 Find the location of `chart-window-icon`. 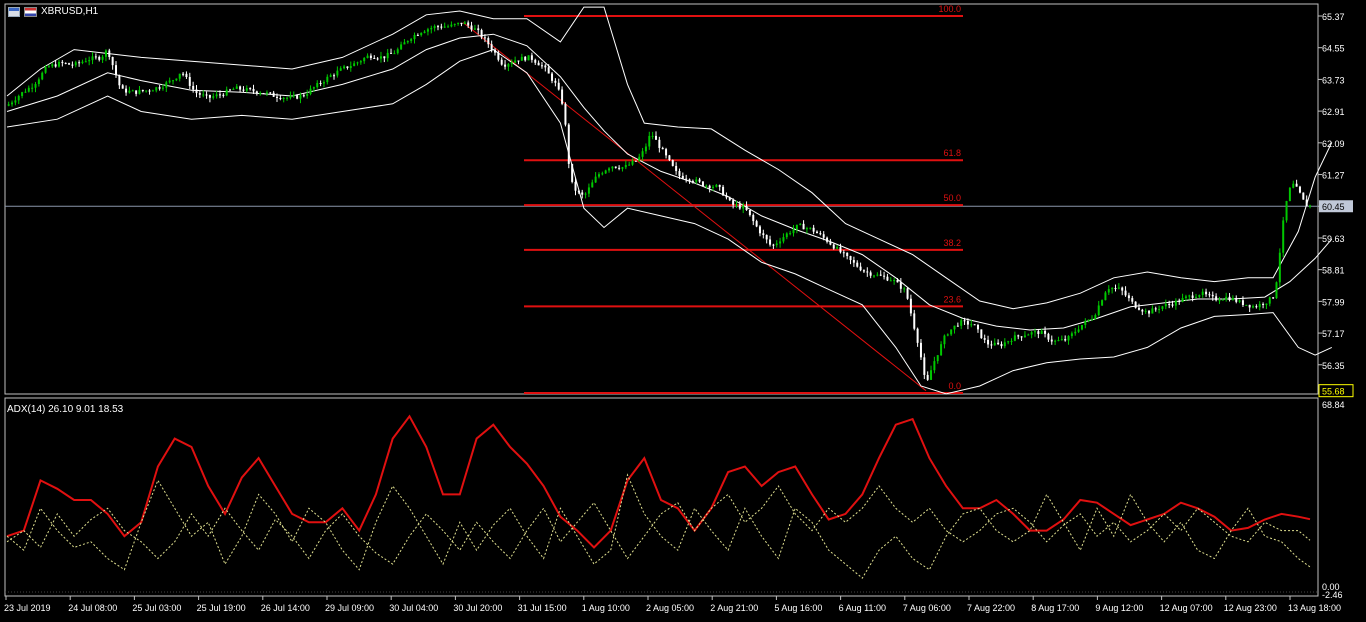

chart-window-icon is located at coordinates (14, 11).